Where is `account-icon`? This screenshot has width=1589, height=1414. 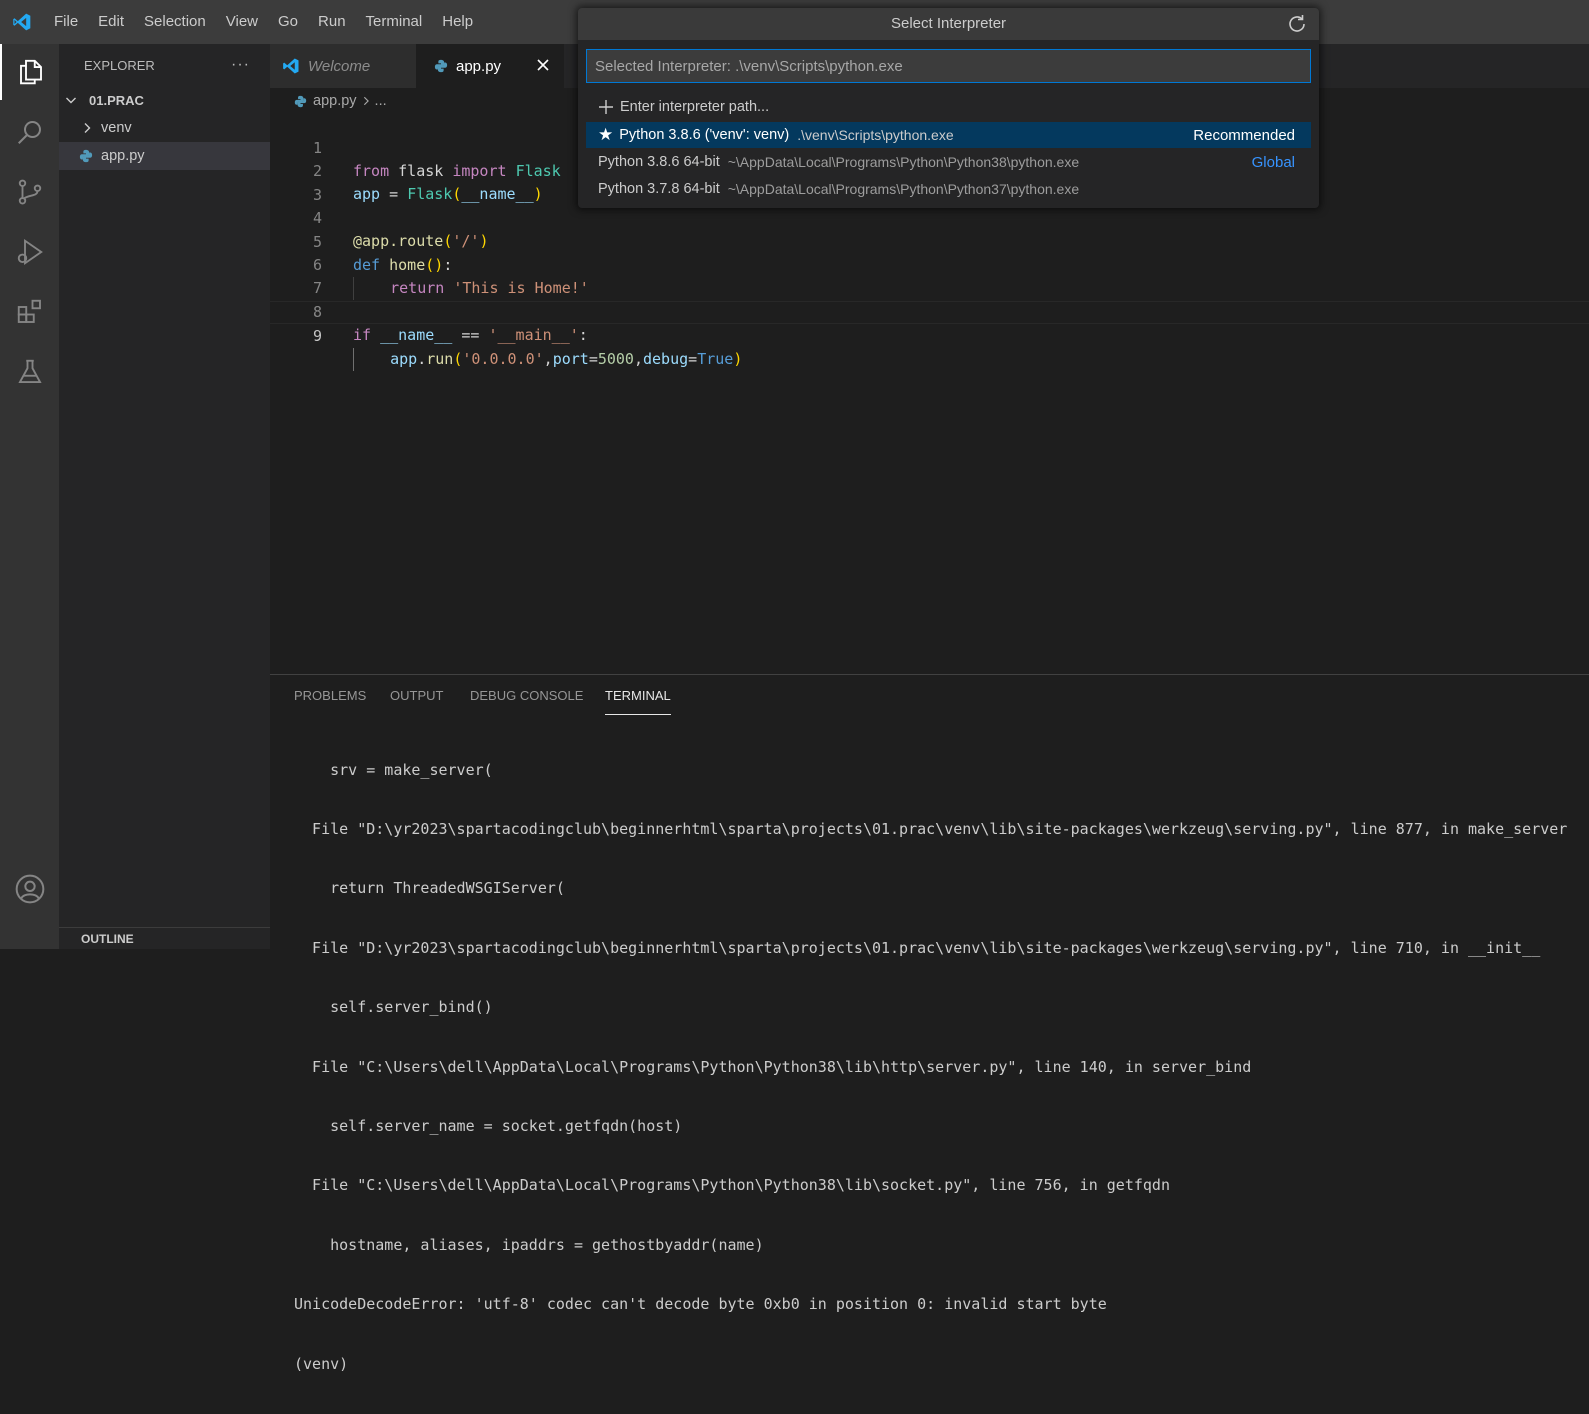 account-icon is located at coordinates (29, 889).